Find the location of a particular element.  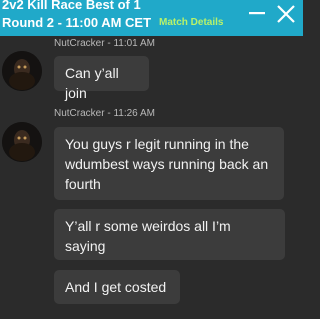

chat-scrollbar is located at coordinates (300, 177).